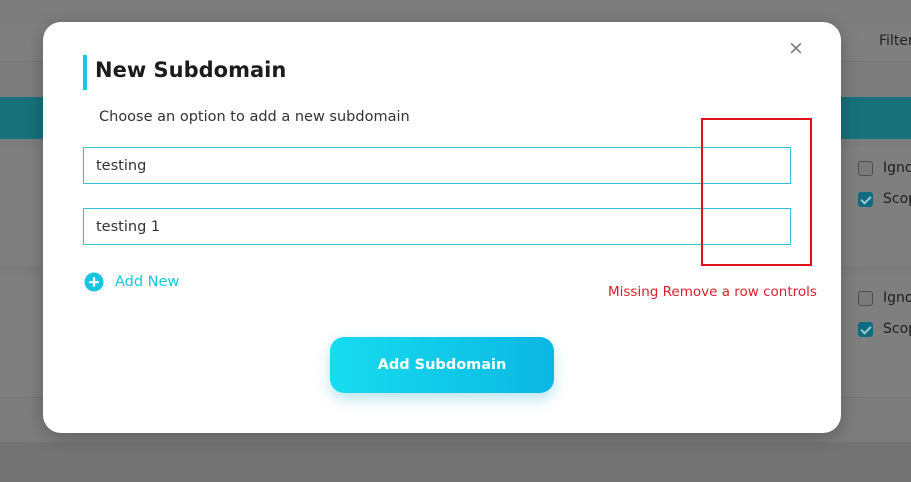 This screenshot has width=911, height=482. What do you see at coordinates (147, 282) in the screenshot?
I see `add-new-label: Add New` at bounding box center [147, 282].